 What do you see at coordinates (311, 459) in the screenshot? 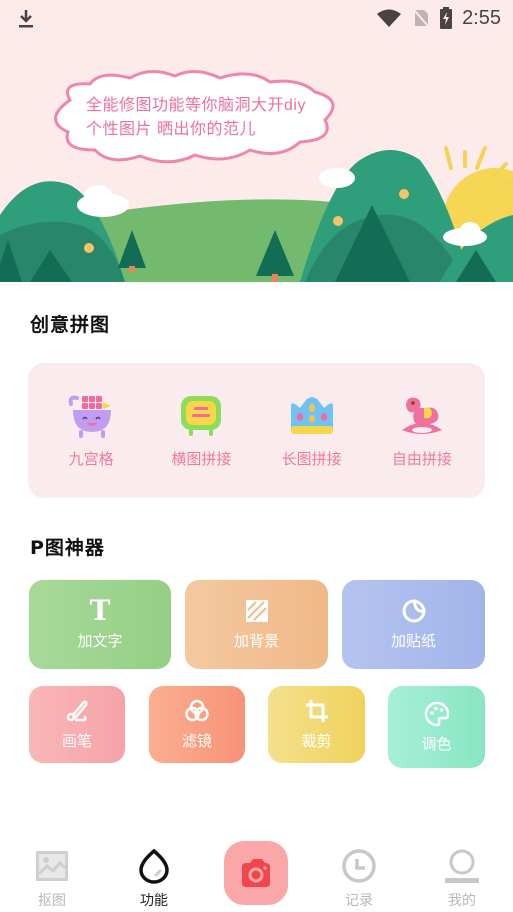
I see `collage-item-label: 长图拼接` at bounding box center [311, 459].